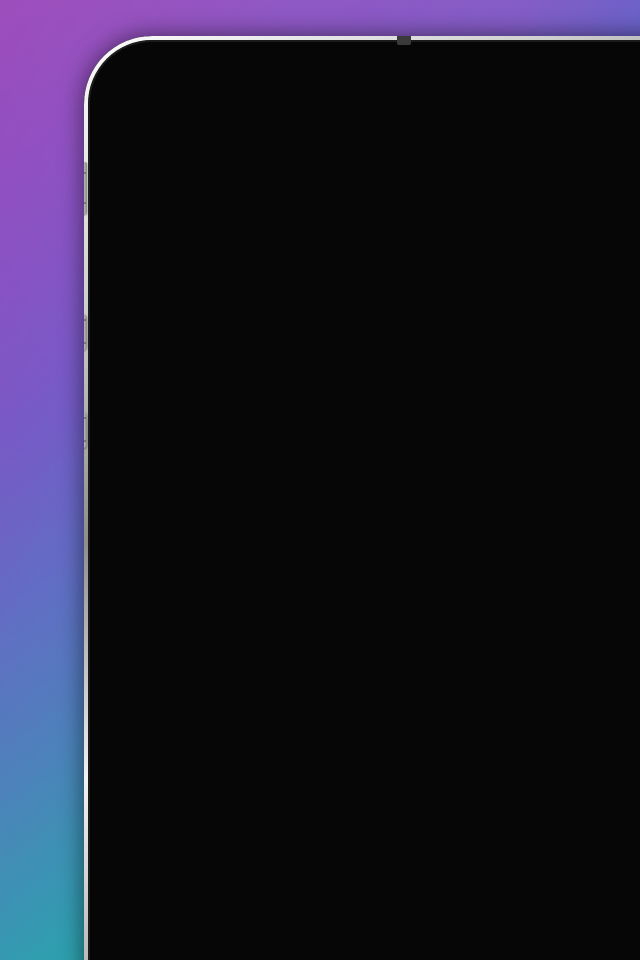 The width and height of the screenshot is (640, 960). What do you see at coordinates (632, 654) in the screenshot?
I see `list-view-icon` at bounding box center [632, 654].